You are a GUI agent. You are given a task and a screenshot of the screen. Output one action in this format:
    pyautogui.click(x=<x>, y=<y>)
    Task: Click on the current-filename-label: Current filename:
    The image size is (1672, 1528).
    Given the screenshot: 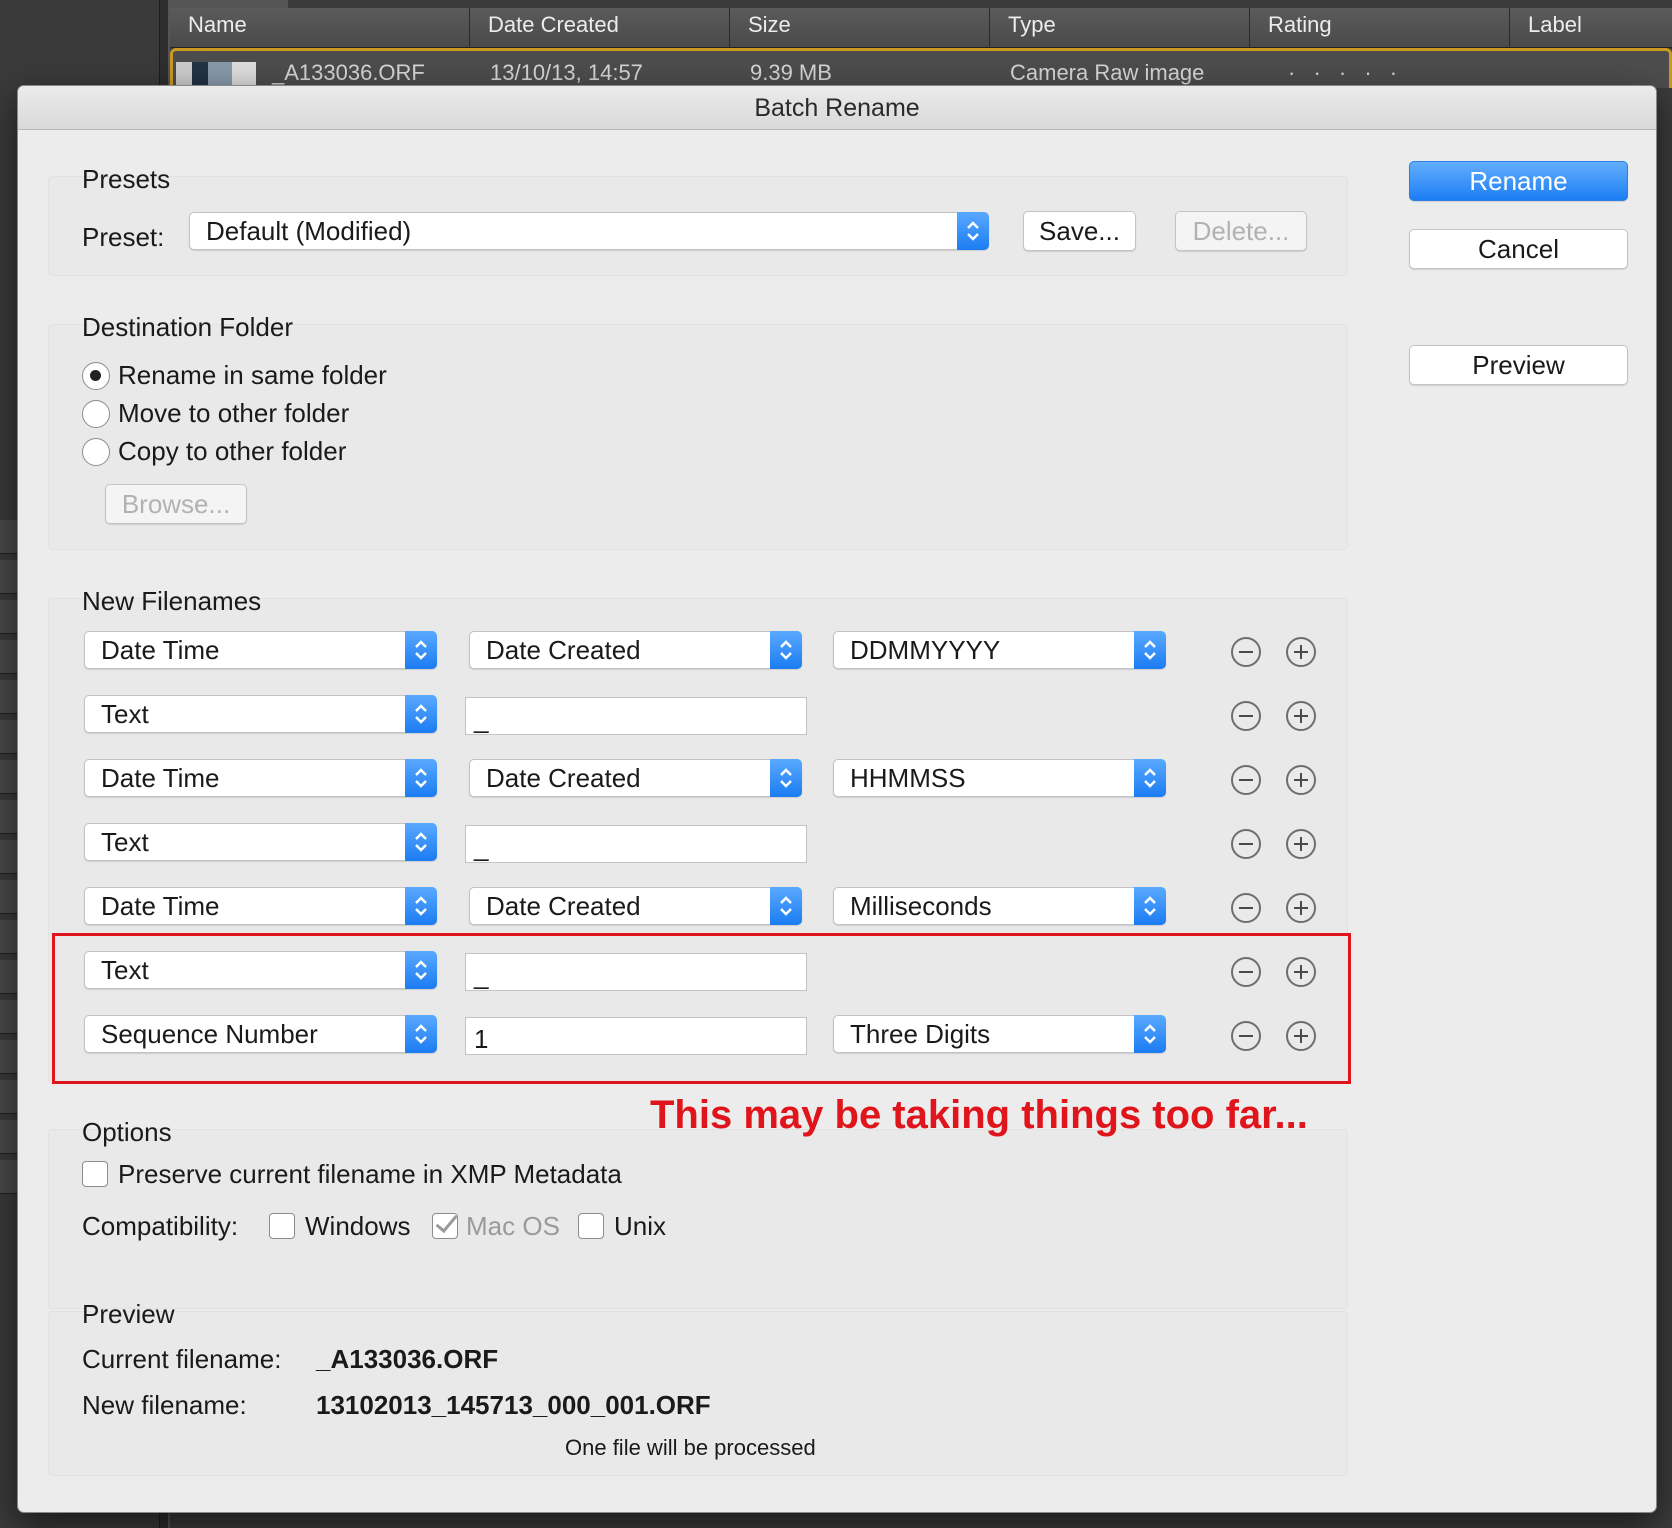 What is the action you would take?
    pyautogui.click(x=182, y=1359)
    